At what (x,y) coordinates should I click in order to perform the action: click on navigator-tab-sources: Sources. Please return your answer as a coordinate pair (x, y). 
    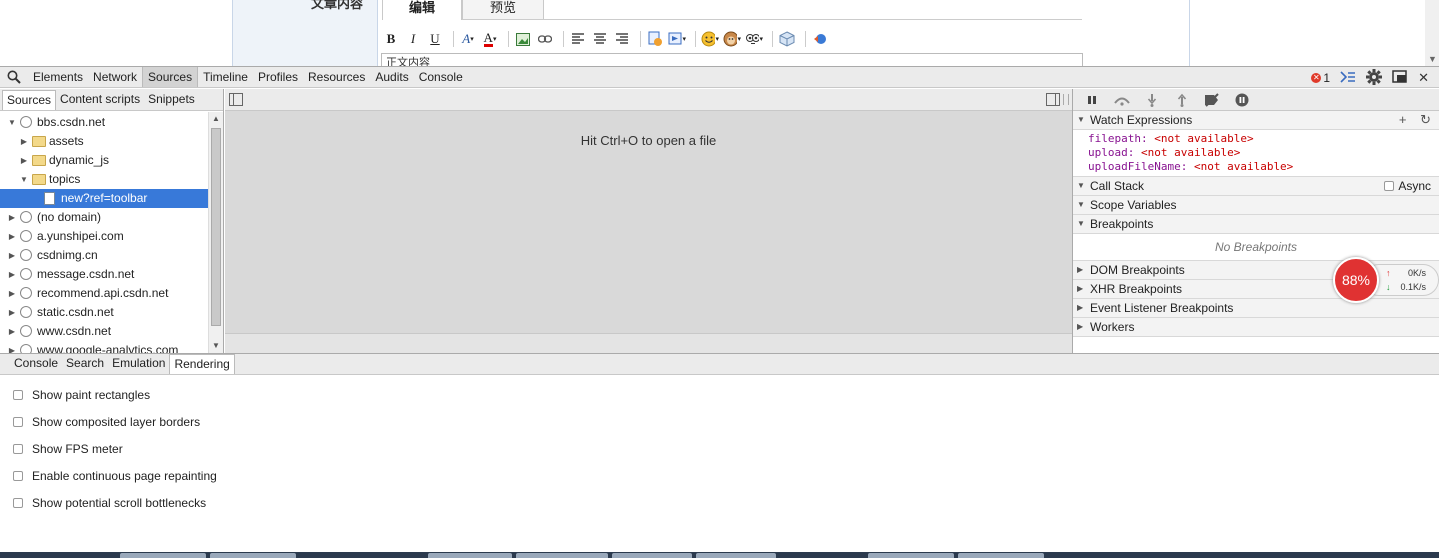
    Looking at the image, I should click on (29, 100).